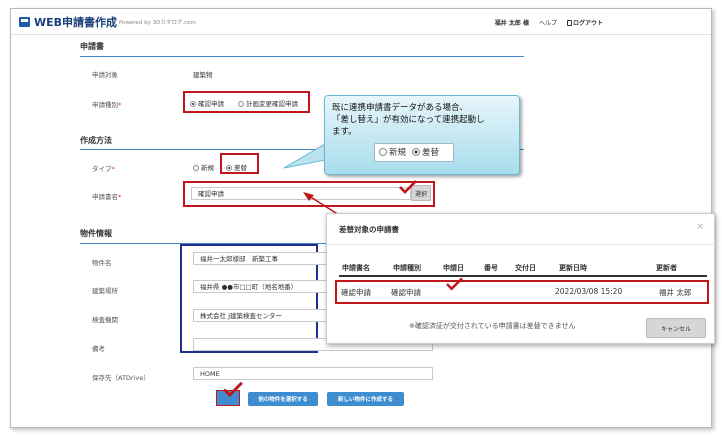 Image resolution: width=722 pixels, height=436 pixels. I want to click on save-location-input: HOME, so click(313, 373).